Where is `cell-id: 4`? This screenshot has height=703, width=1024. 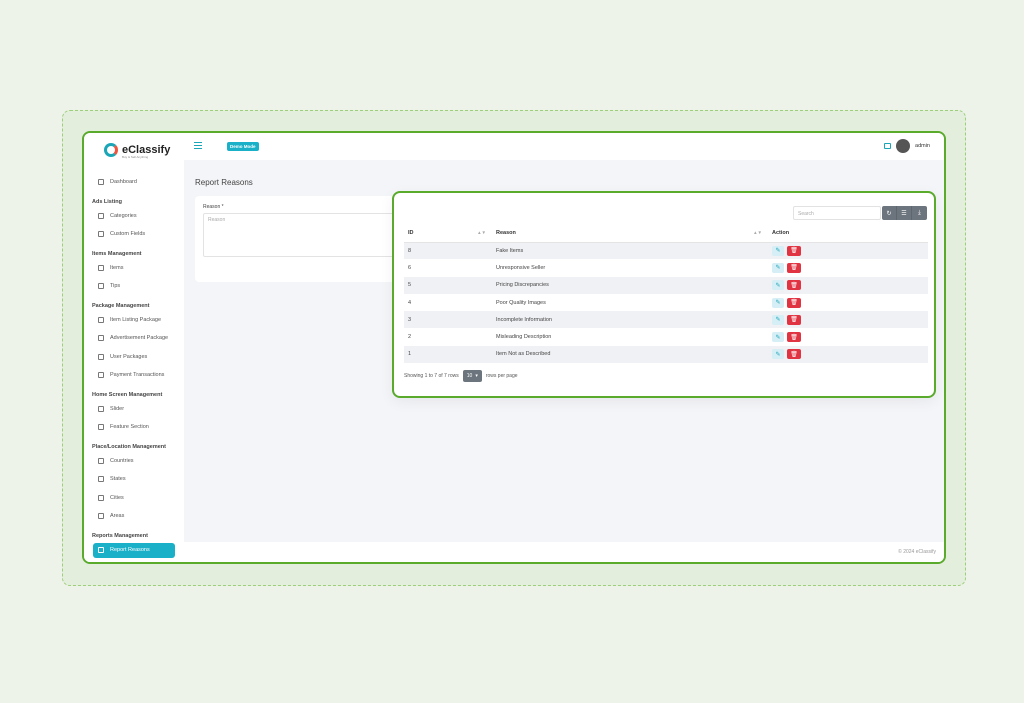
cell-id: 4 is located at coordinates (410, 302).